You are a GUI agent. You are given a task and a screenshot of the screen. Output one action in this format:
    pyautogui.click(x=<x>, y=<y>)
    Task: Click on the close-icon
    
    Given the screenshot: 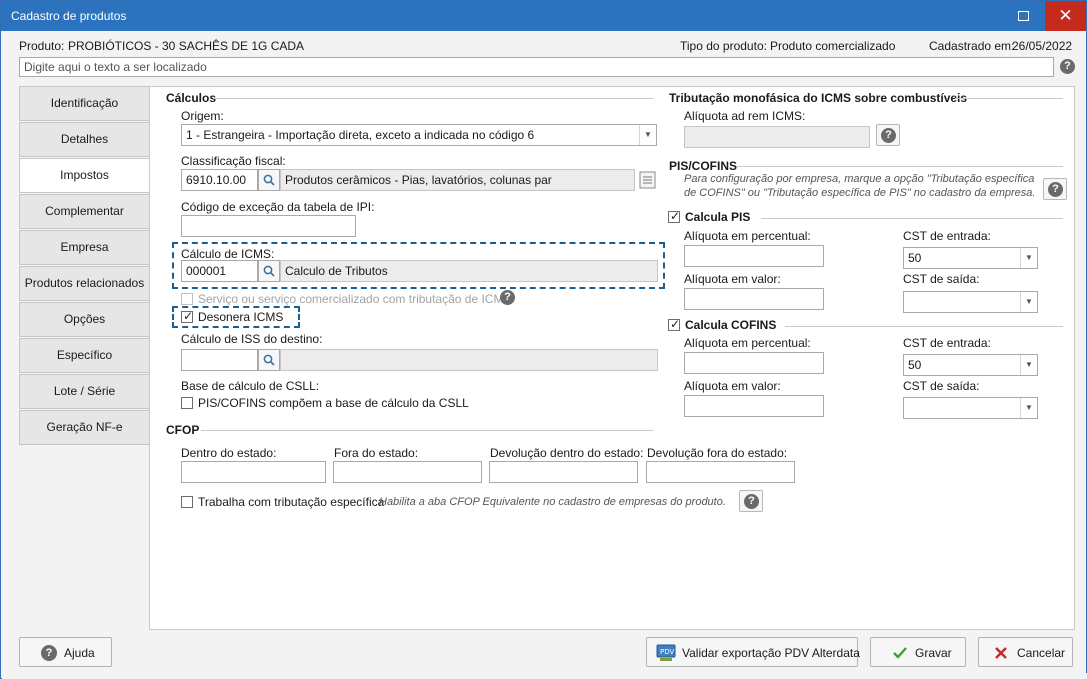 What is the action you would take?
    pyautogui.click(x=1001, y=653)
    